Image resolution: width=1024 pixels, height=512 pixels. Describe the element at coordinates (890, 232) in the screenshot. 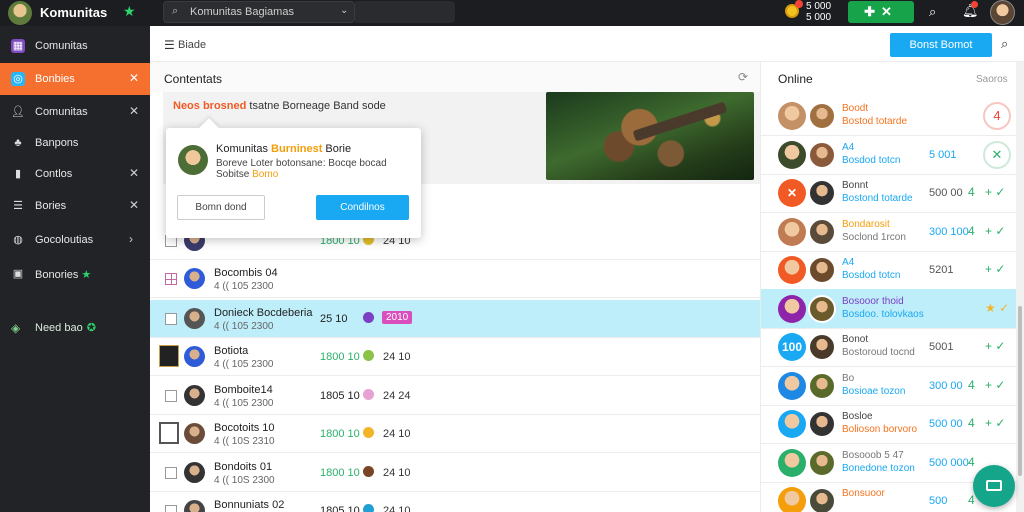

I see `online-row: Bondarosit Soclond 1rcon 300 100 4 + ✓` at that location.